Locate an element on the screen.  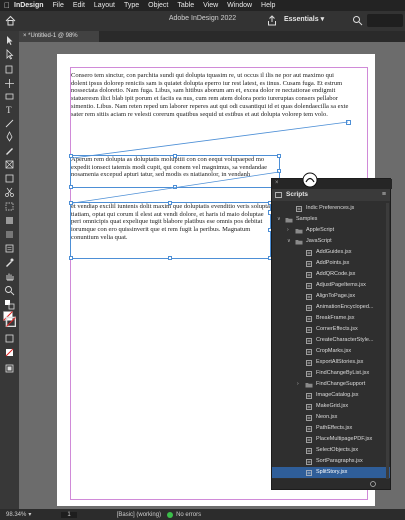
scripts-tree-row-label: Indic Preferences.js is located at coordinates (330, 208).